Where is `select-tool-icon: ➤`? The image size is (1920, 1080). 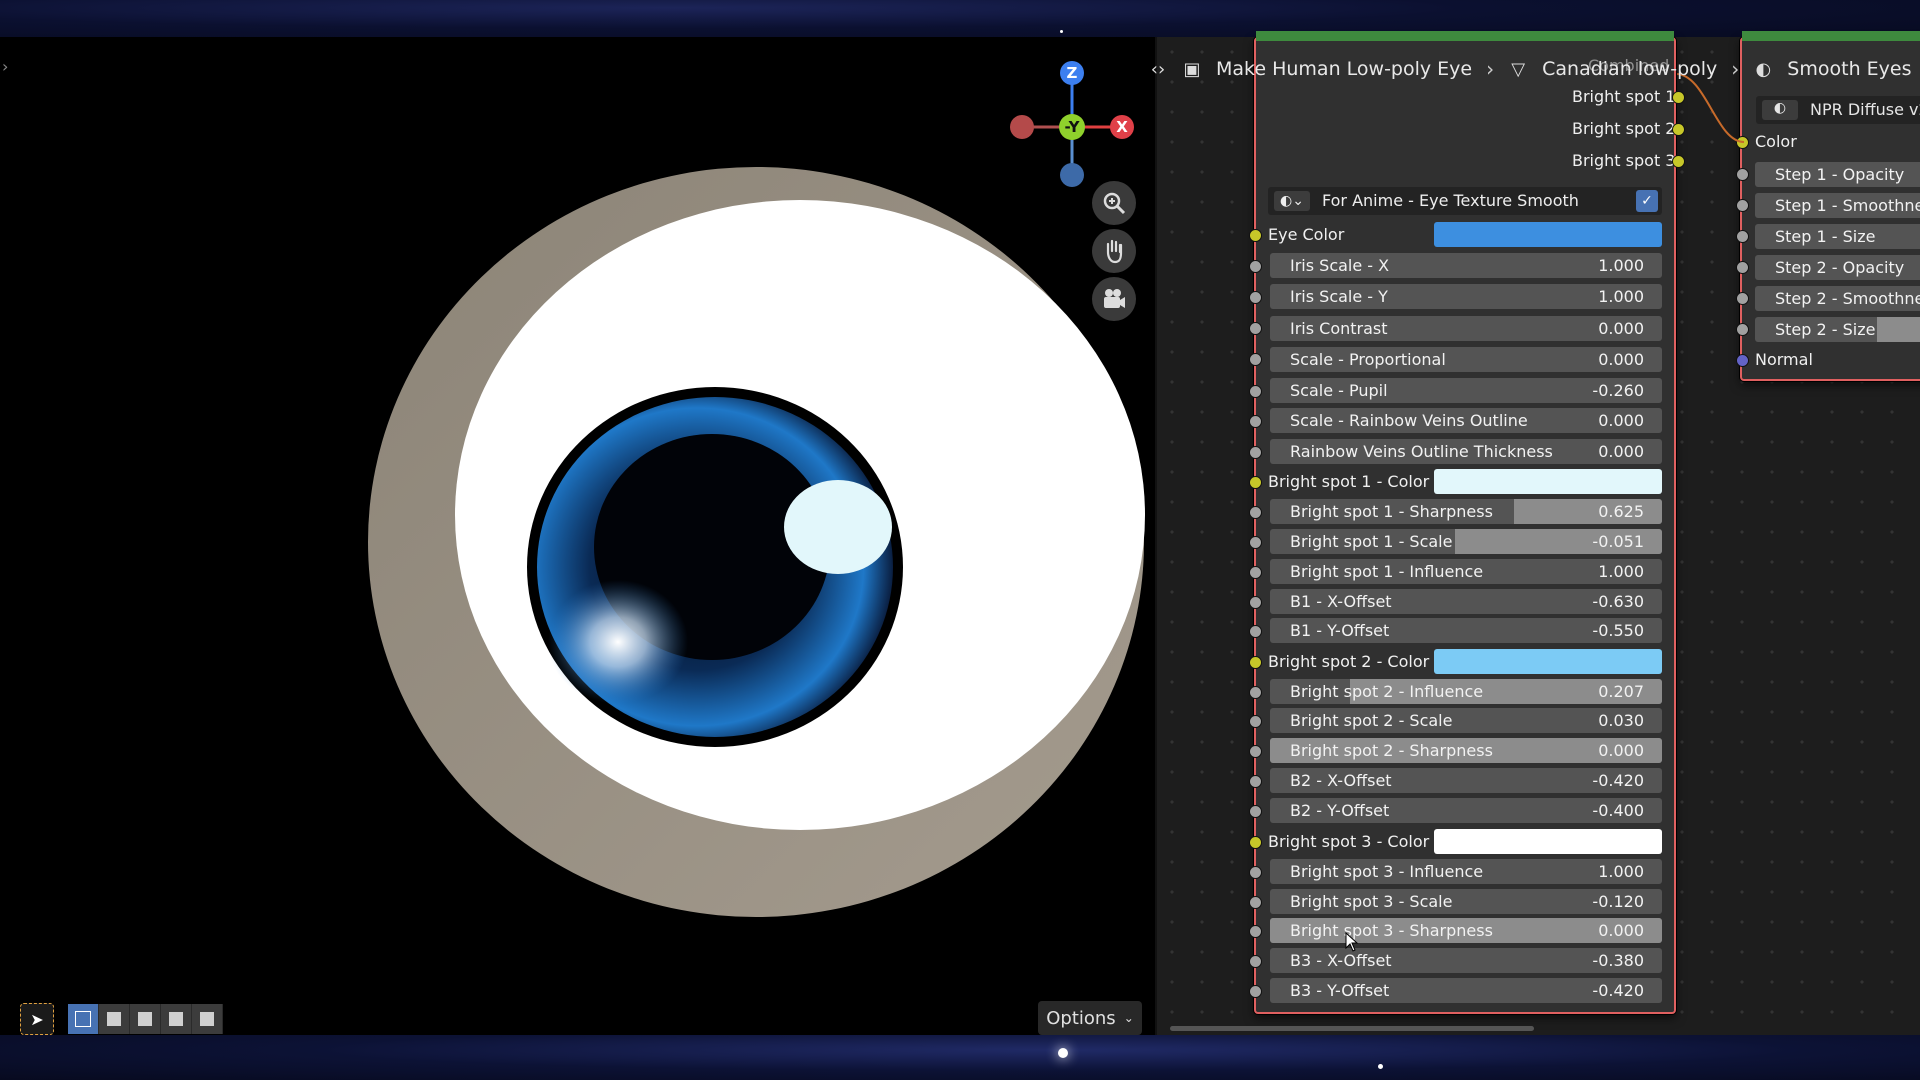 select-tool-icon: ➤ is located at coordinates (37, 1019).